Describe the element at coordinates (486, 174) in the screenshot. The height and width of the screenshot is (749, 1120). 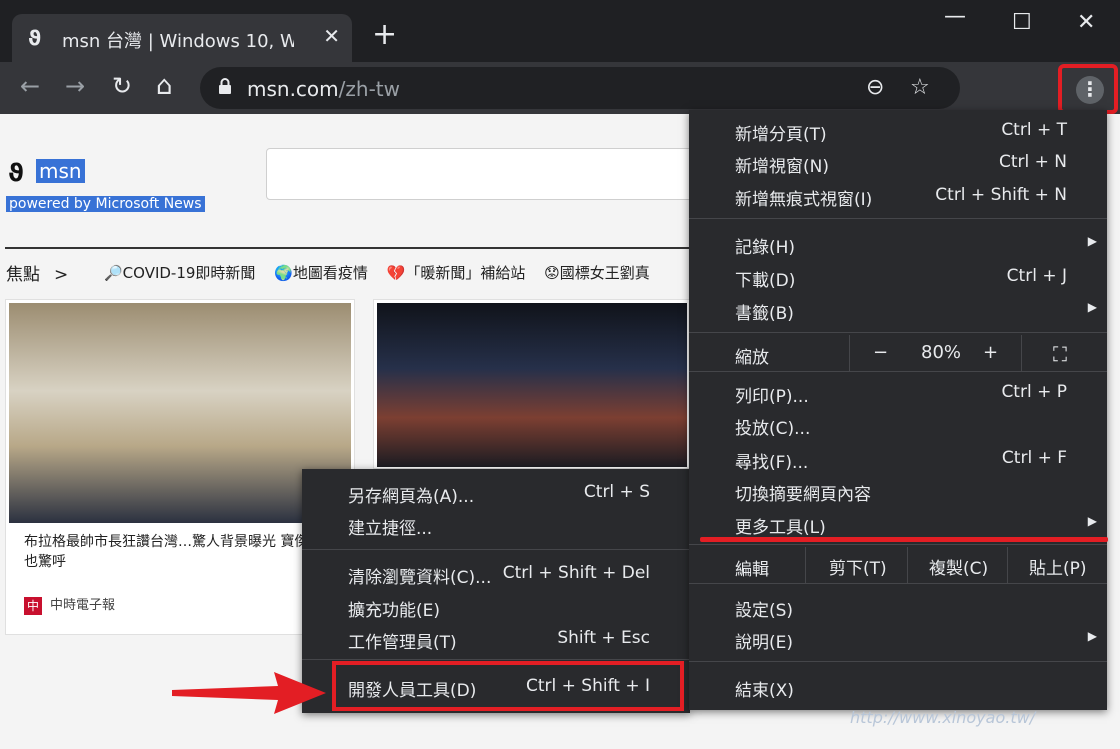
I see `search-input` at that location.